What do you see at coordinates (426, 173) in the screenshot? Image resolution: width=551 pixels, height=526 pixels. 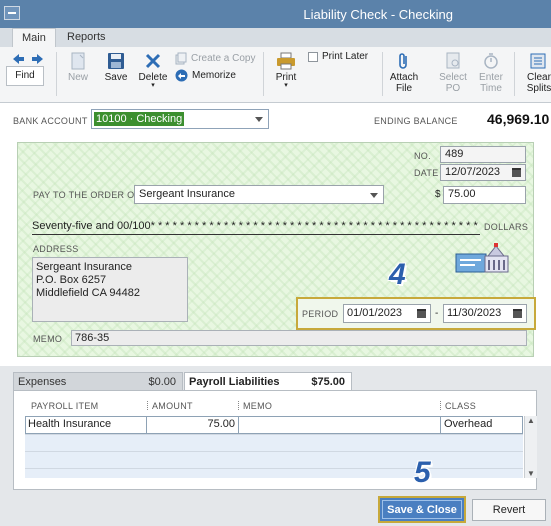 I see `date-label: DATE` at bounding box center [426, 173].